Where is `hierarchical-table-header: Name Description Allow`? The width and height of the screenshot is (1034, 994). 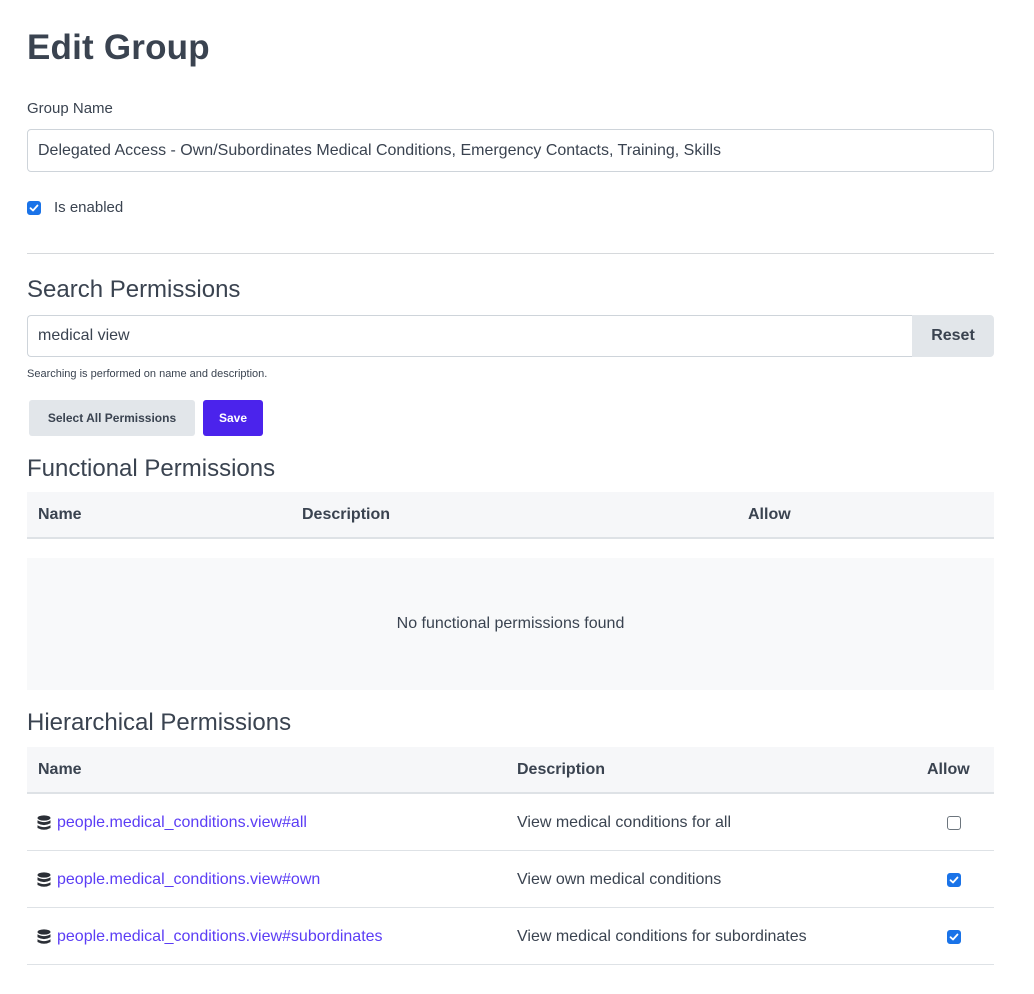
hierarchical-table-header: Name Description Allow is located at coordinates (510, 770).